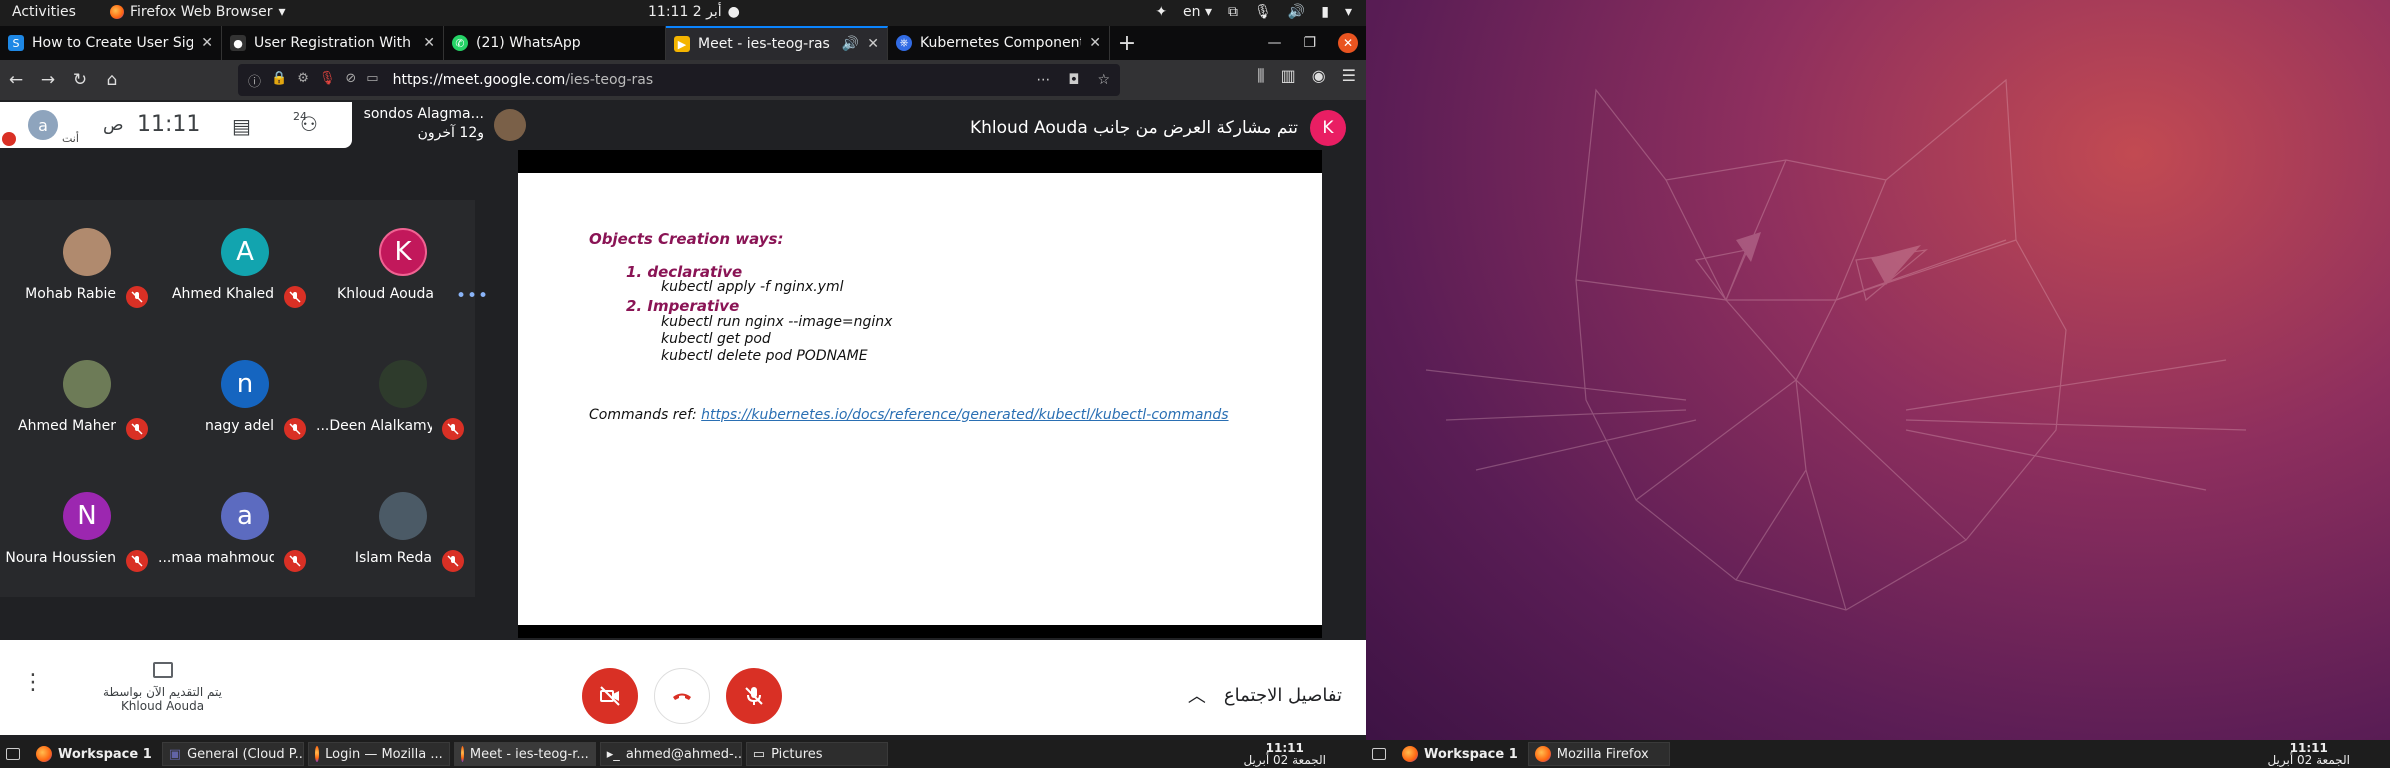  I want to click on clock-label: 11:11 2 أبر, so click(685, 12).